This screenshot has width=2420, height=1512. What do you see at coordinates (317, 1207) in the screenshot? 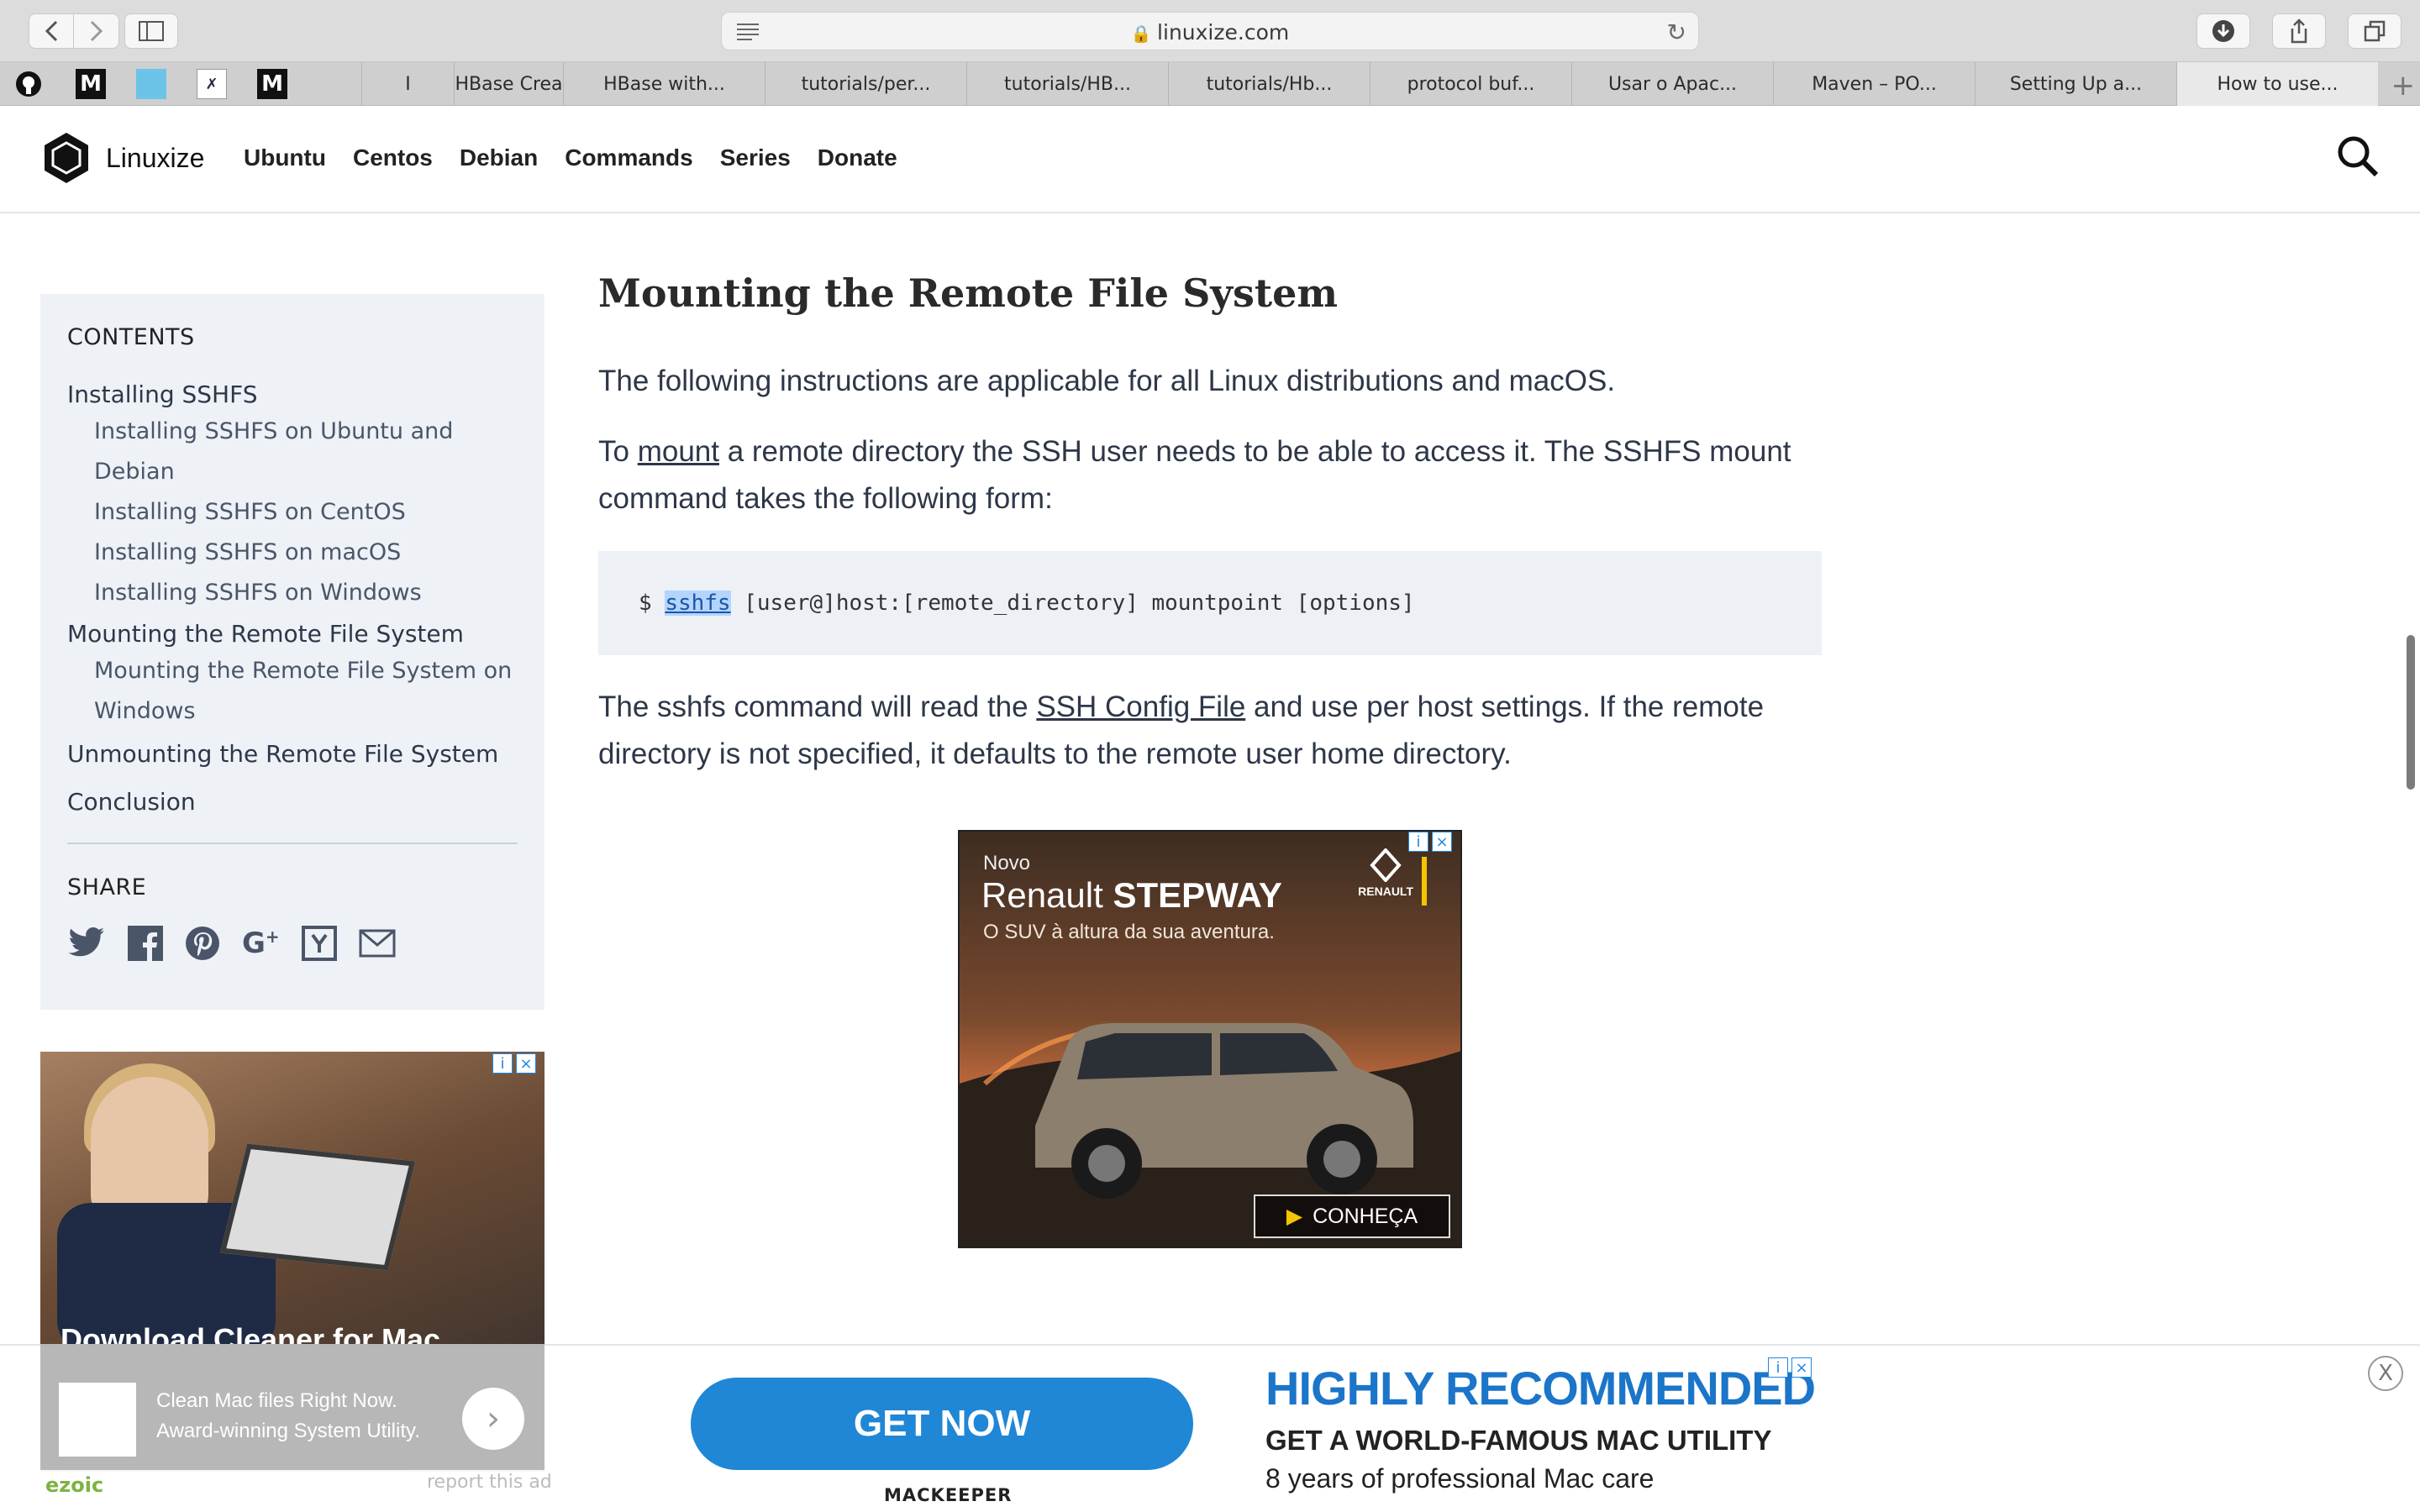
I see `ad-laptop-illustration` at bounding box center [317, 1207].